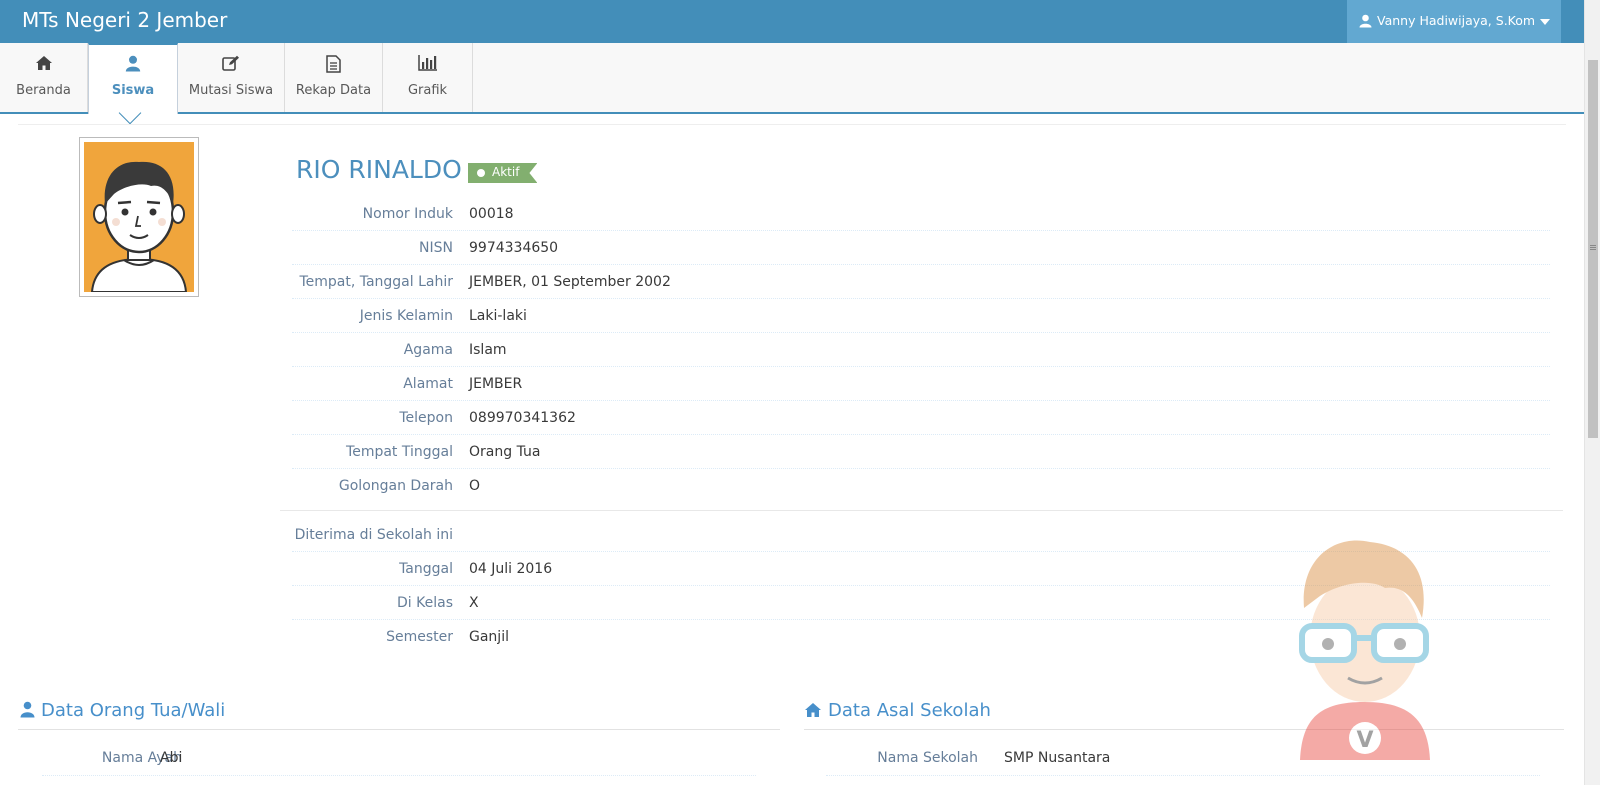 This screenshot has width=1600, height=785. I want to click on school-origin-section-title: Data Asal Sekolah, so click(897, 711).